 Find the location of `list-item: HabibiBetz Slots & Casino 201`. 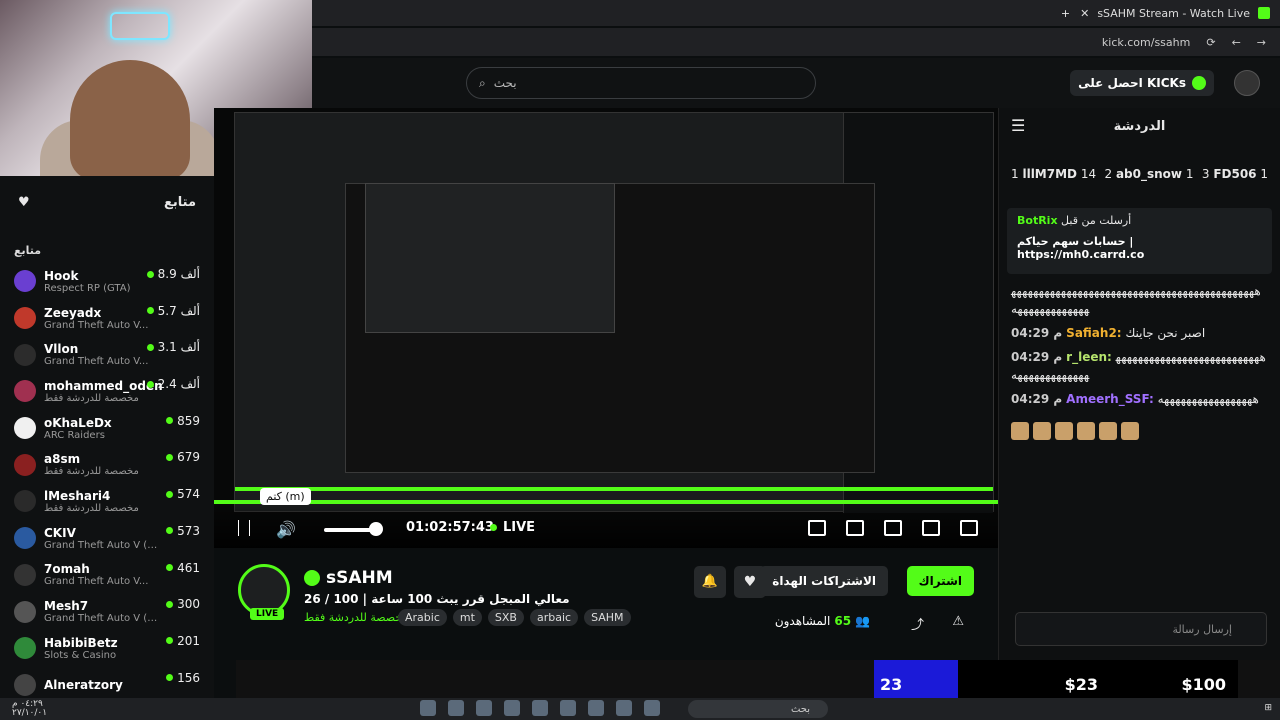

list-item: HabibiBetz Slots & Casino 201 is located at coordinates (107, 648).